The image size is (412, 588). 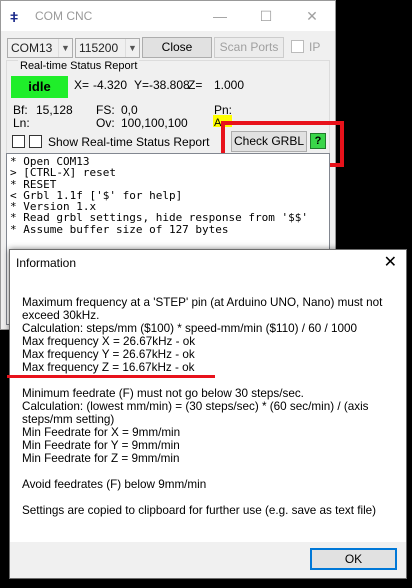 What do you see at coordinates (220, 16) in the screenshot?
I see `minimize-button: —` at bounding box center [220, 16].